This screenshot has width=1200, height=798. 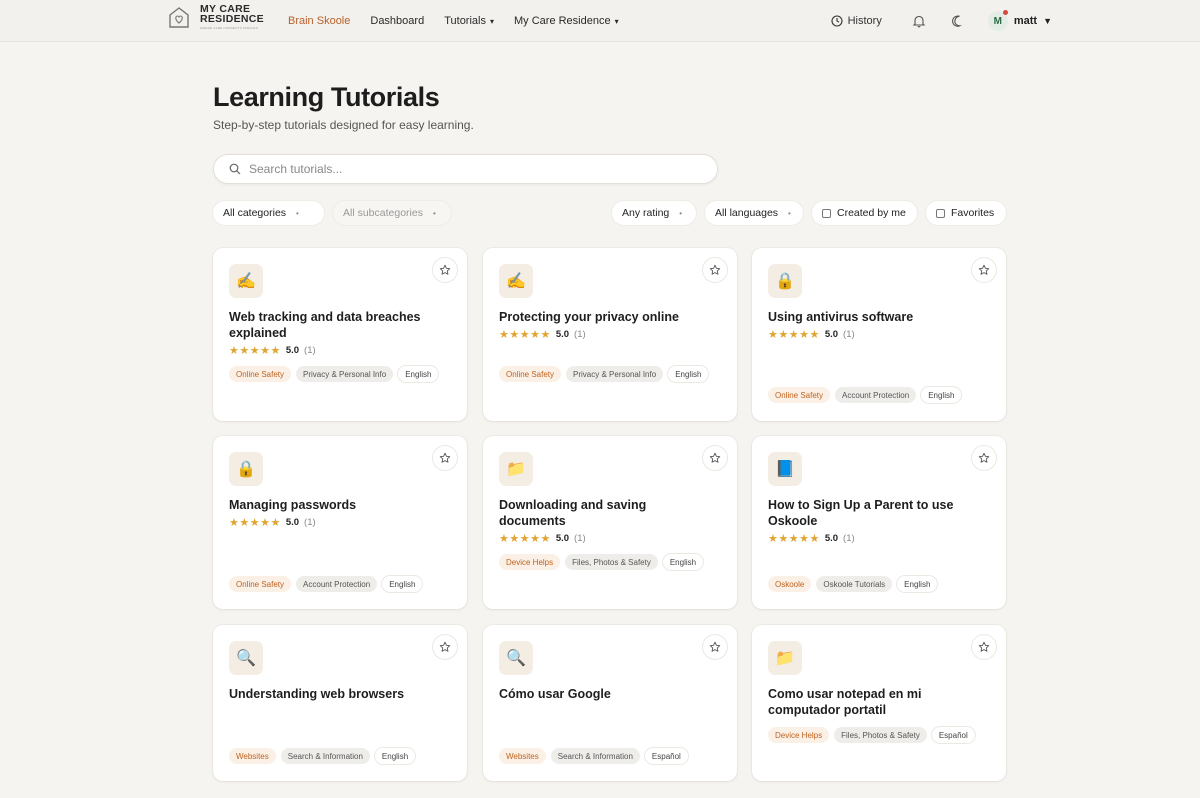 I want to click on magnifier-icon: 🔍, so click(x=516, y=658).